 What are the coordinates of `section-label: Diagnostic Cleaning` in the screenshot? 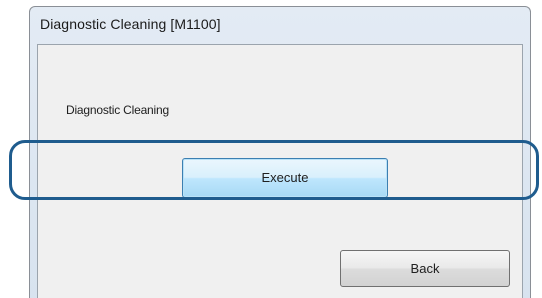 It's located at (117, 110).